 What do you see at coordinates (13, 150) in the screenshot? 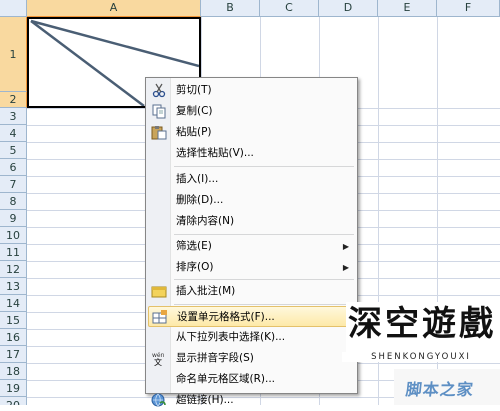
I see `row-header-5: 5` at bounding box center [13, 150].